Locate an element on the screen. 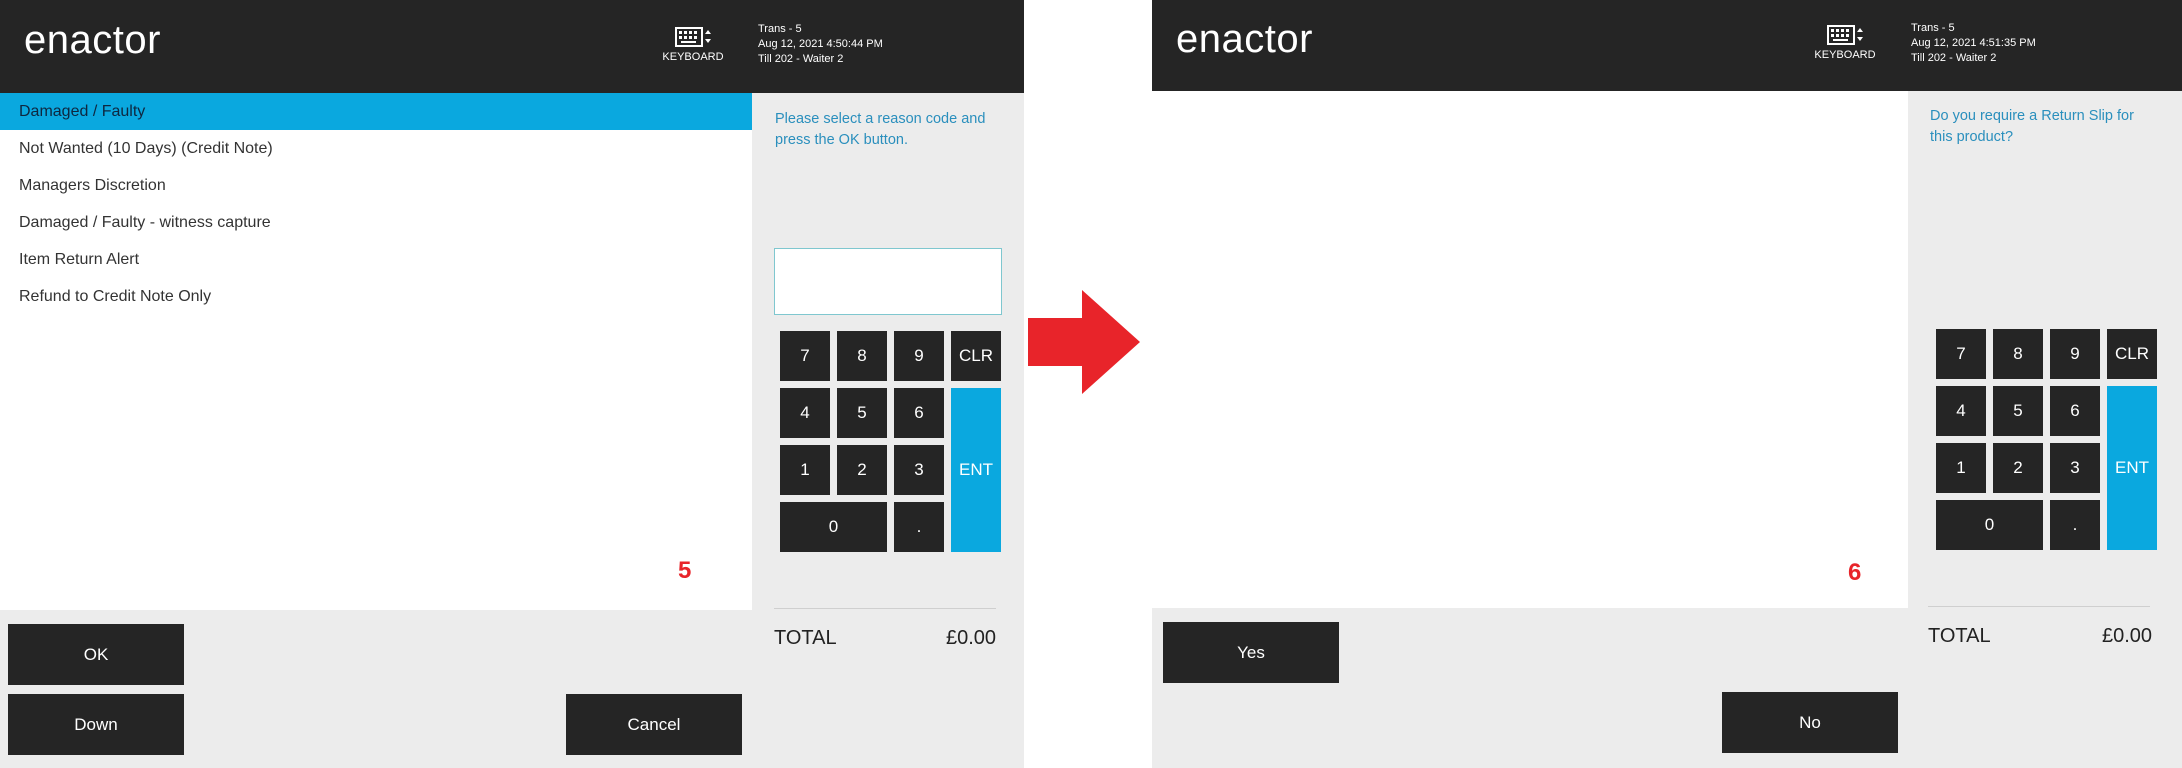 The height and width of the screenshot is (768, 2182). action-bar: Yes No is located at coordinates (1530, 688).